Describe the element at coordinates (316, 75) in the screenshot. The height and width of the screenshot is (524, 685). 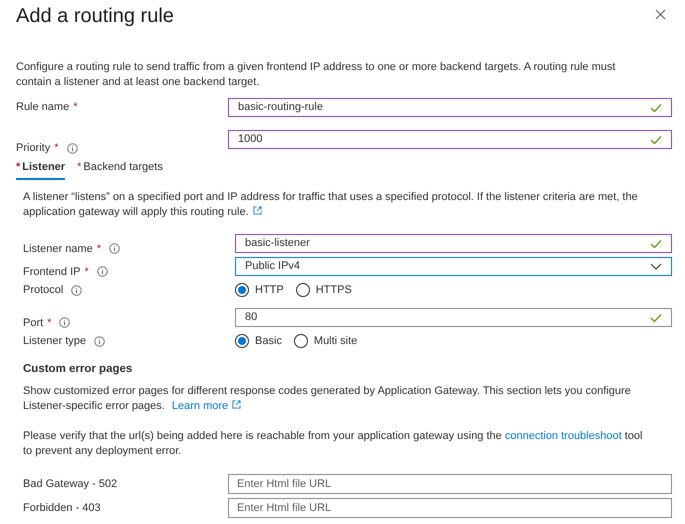
I see `intro-text: Configure a routing rule to send traffic from a given frontend IP address to one or more backend targets. A routing rule must contain a listener and at least one backend target.` at that location.